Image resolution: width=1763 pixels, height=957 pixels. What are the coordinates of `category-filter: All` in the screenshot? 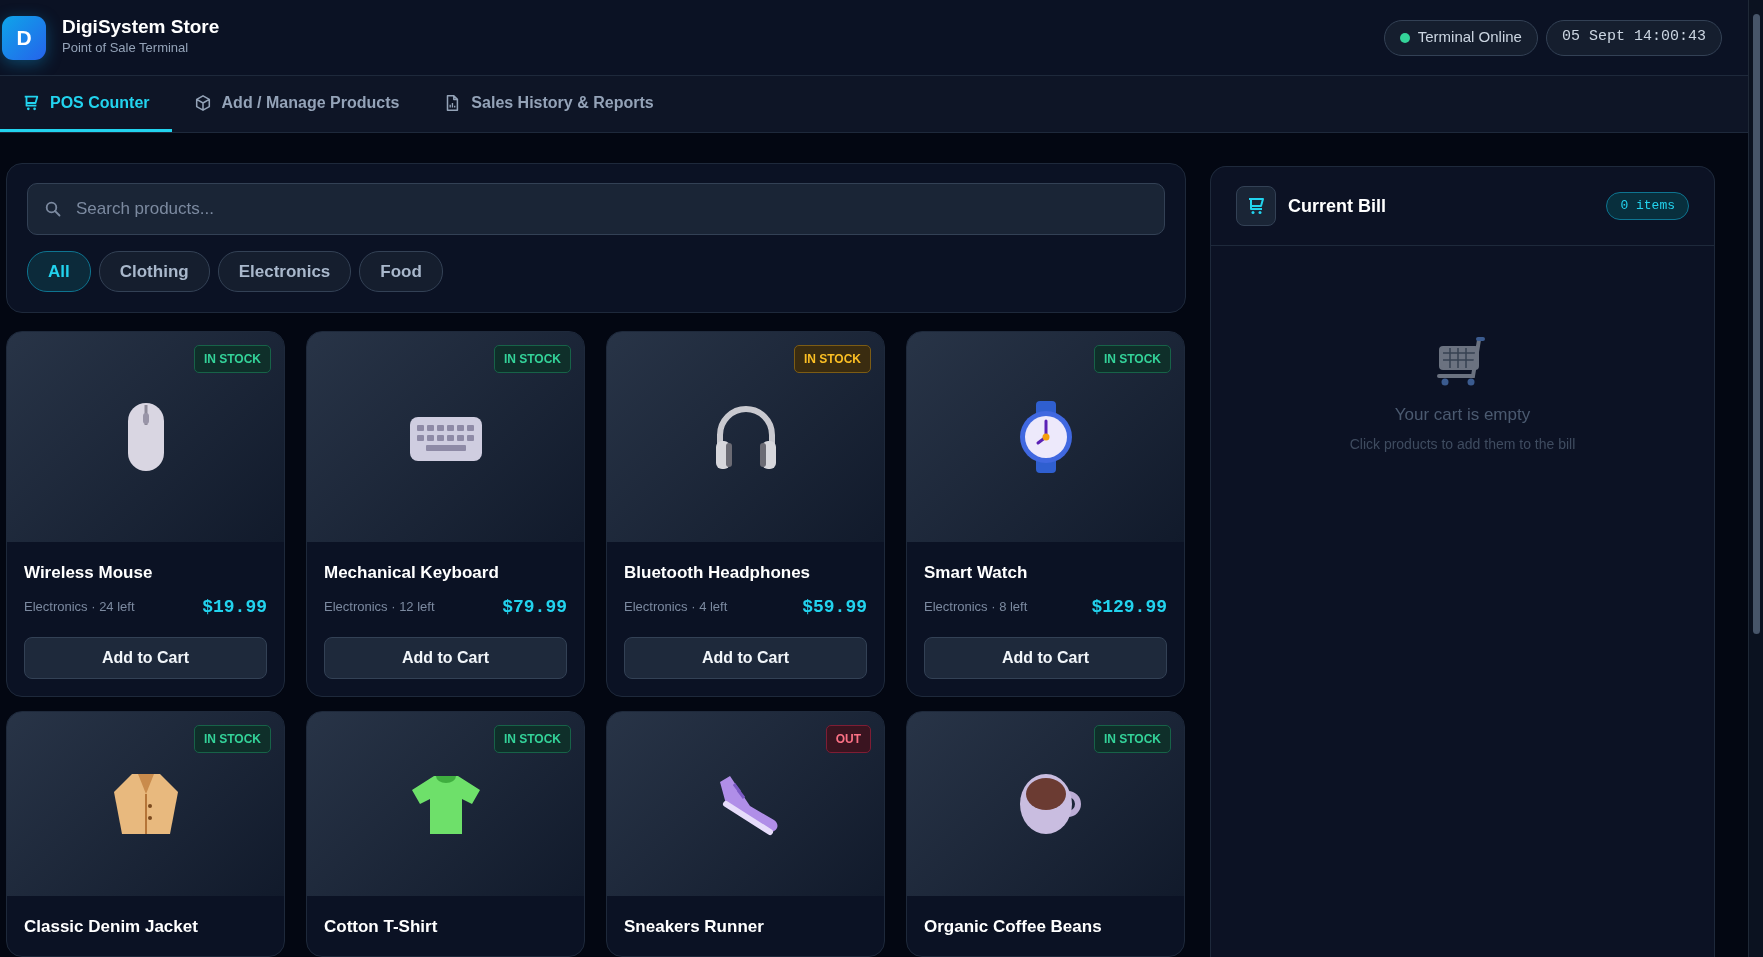 It's located at (59, 271).